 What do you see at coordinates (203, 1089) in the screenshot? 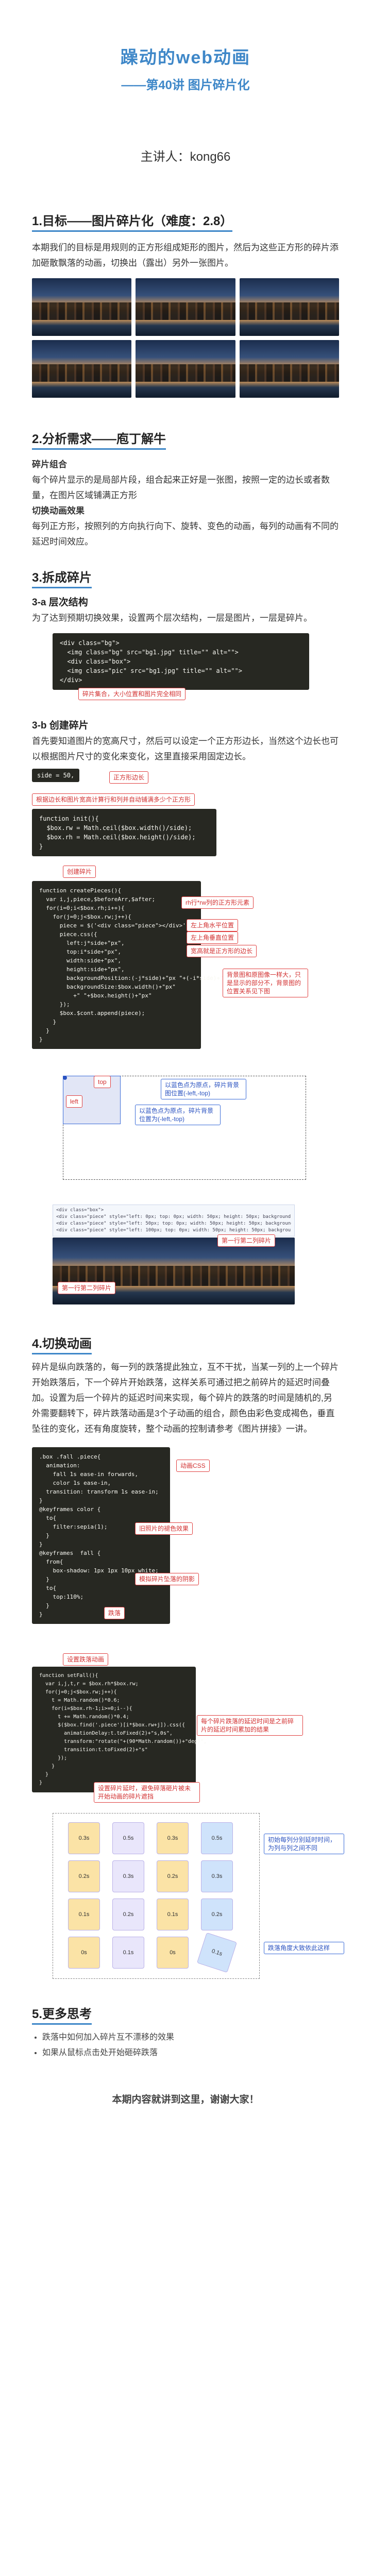
I see `callout: 以蓝色点为原点，碎片背景图位置(-left,-top)` at bounding box center [203, 1089].